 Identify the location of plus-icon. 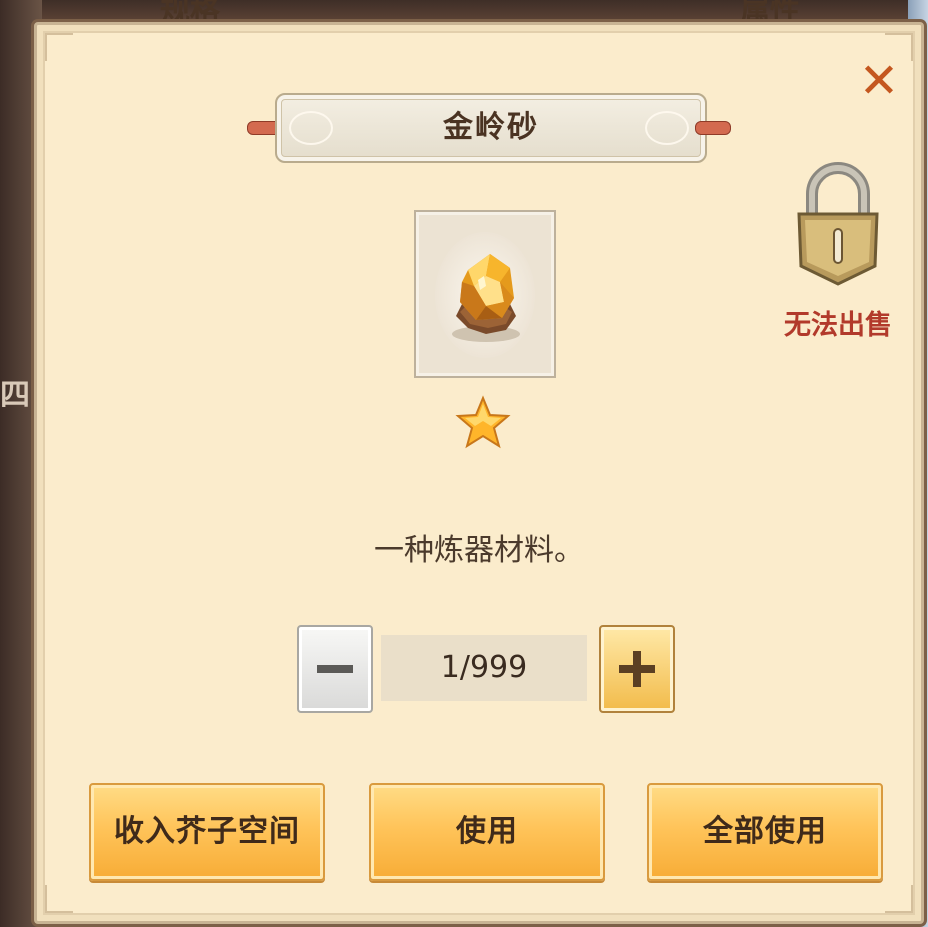
(637, 669).